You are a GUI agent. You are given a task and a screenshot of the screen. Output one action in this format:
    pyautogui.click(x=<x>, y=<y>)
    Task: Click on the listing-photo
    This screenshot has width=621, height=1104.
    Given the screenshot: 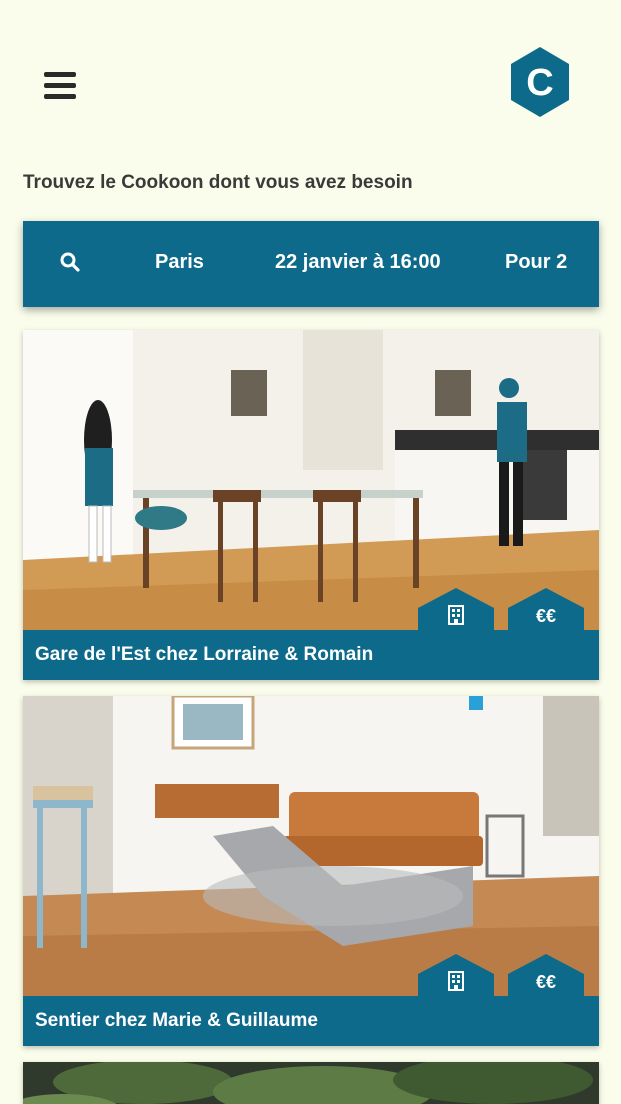 What is the action you would take?
    pyautogui.click(x=311, y=1083)
    